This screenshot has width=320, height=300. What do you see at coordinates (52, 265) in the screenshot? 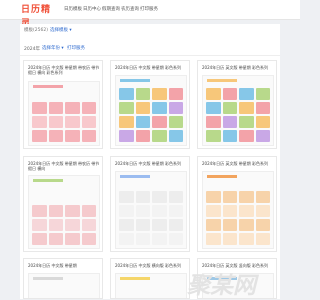
I see `card-title: 2024年日历 中文版 带星期` at bounding box center [52, 265].